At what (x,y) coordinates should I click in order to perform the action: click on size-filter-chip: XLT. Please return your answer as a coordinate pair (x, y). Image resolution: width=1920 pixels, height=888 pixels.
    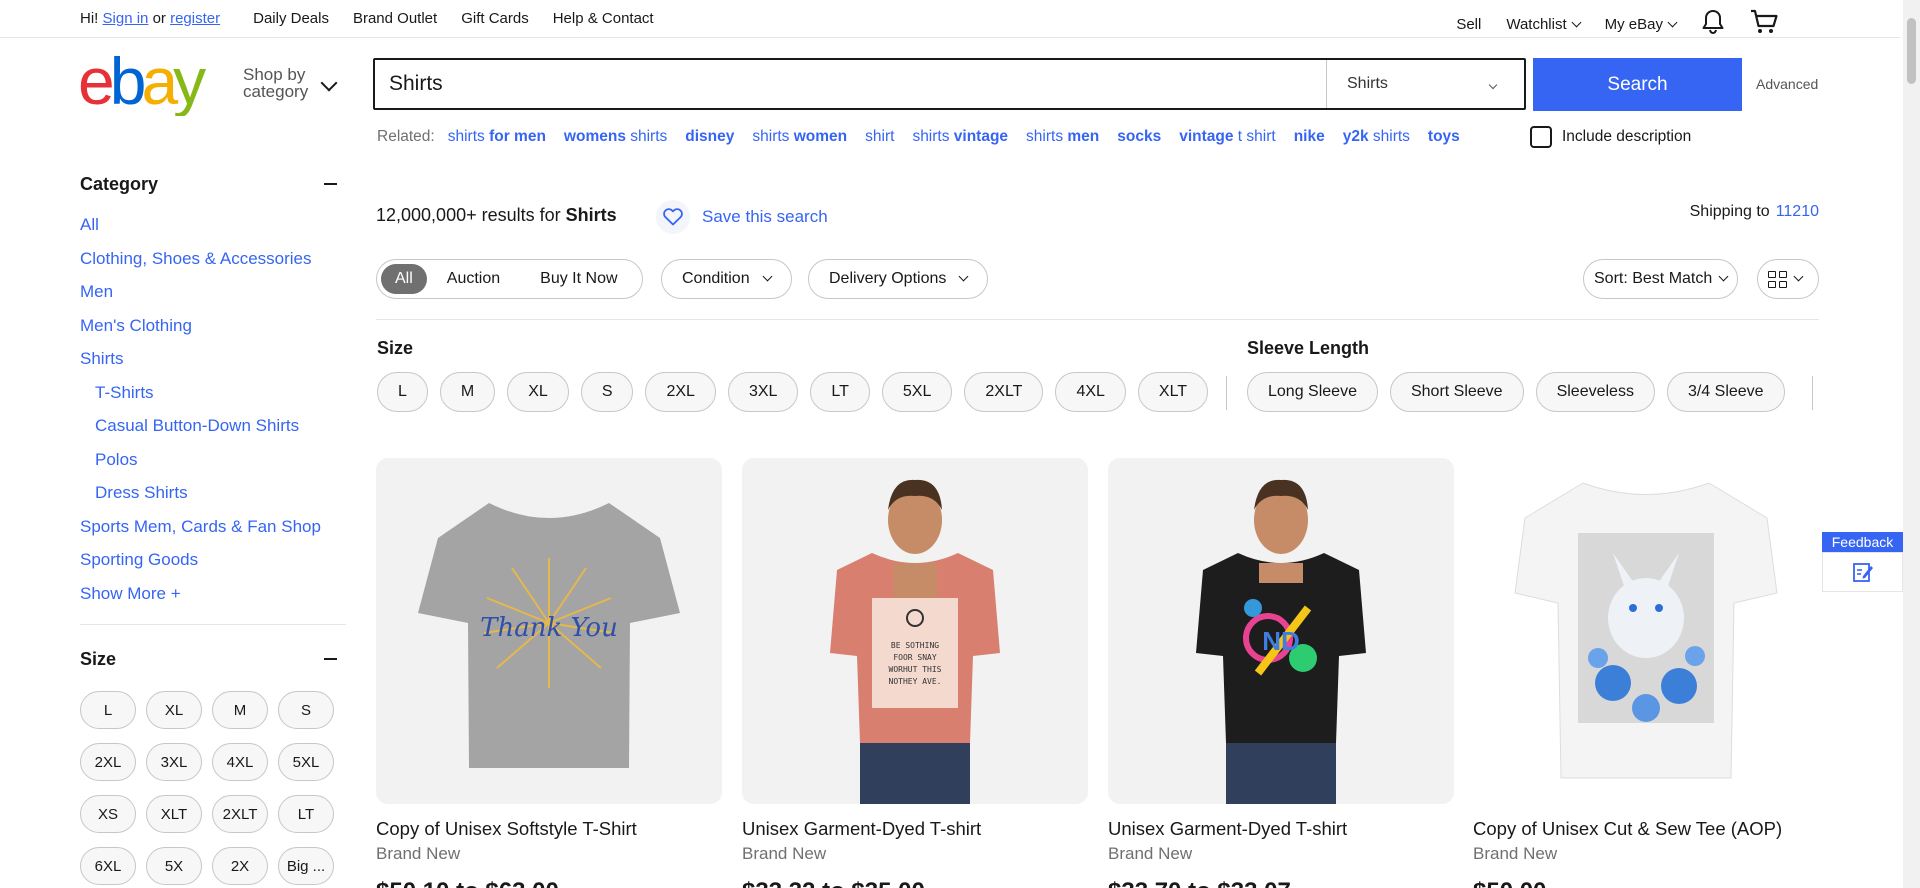
    Looking at the image, I should click on (1173, 392).